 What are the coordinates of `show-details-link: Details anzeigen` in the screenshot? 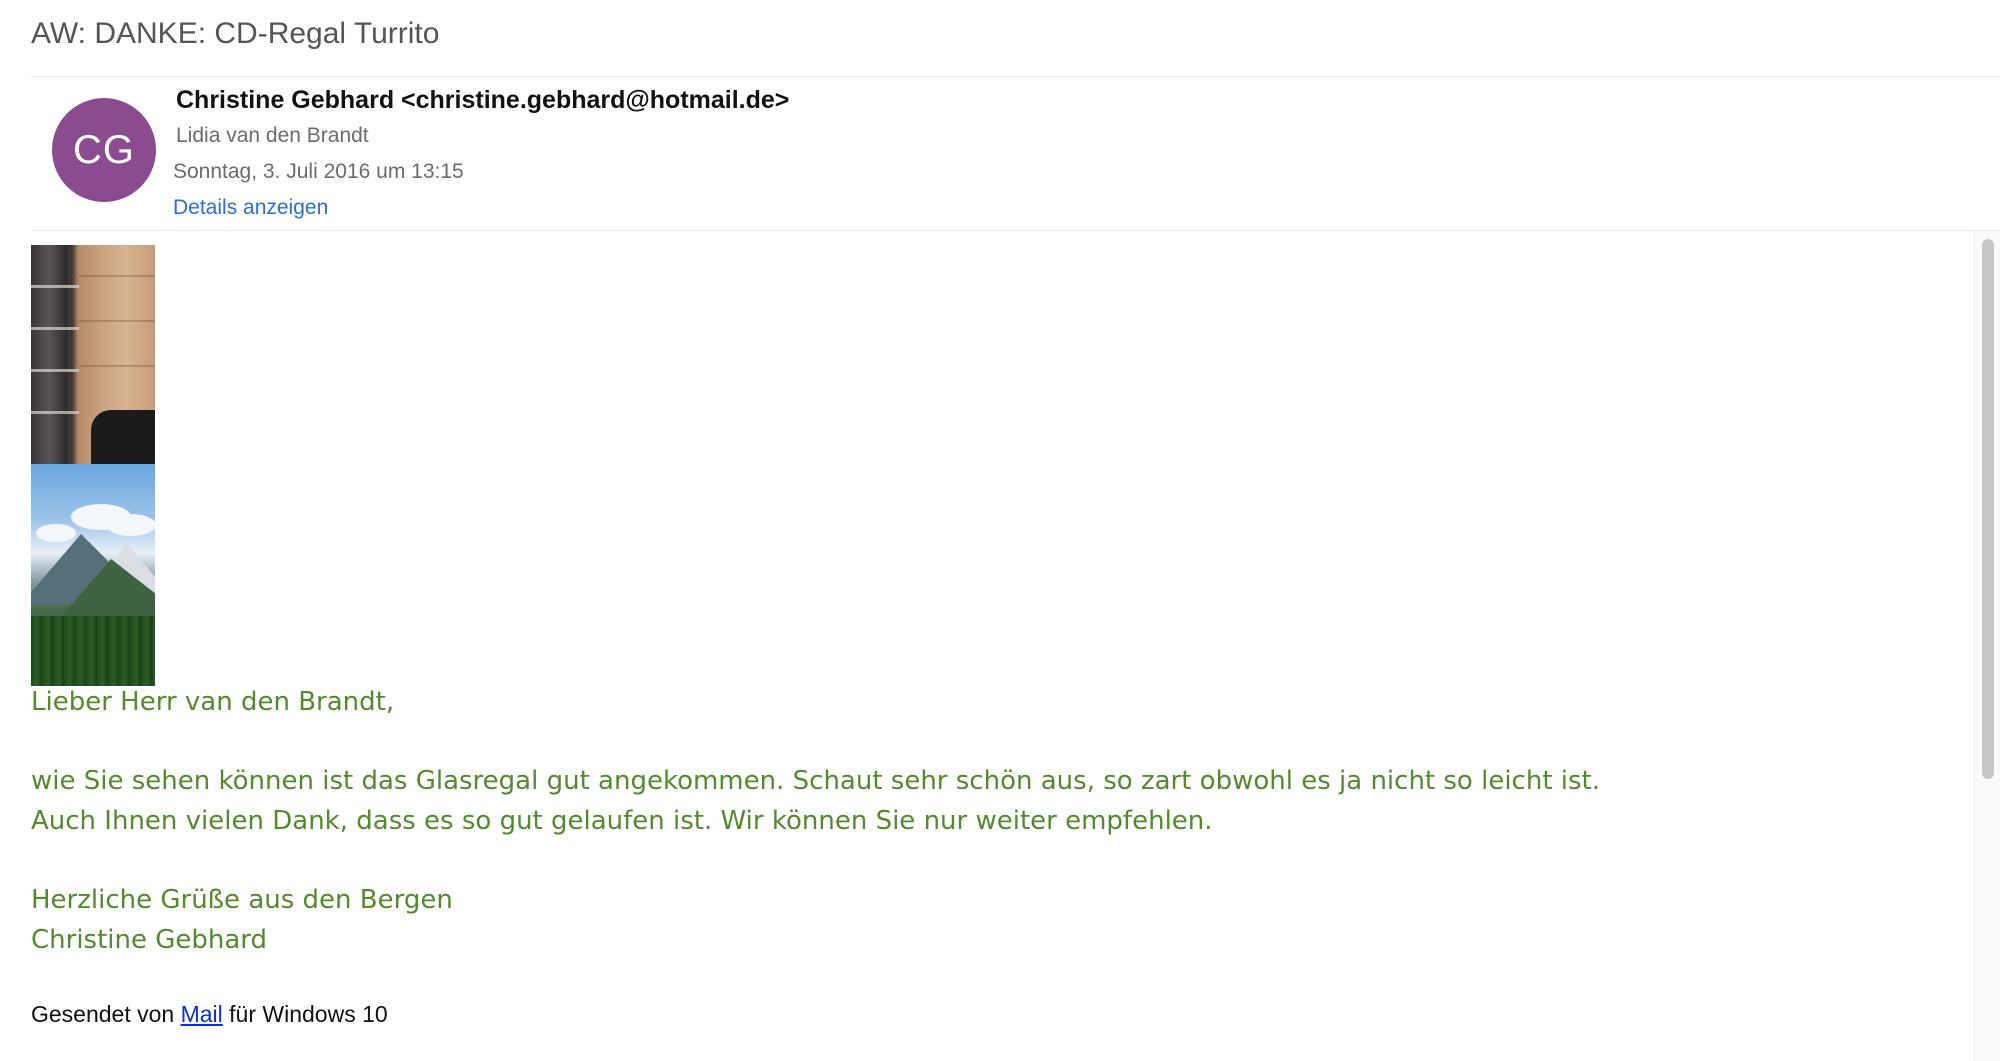 It's located at (250, 208).